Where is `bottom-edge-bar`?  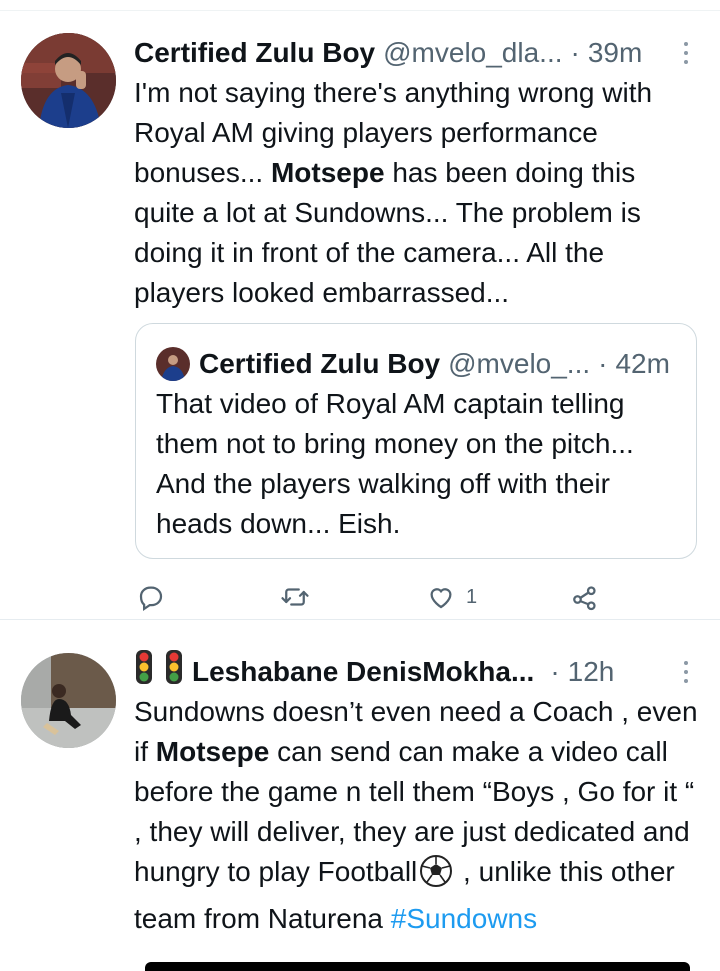 bottom-edge-bar is located at coordinates (417, 966).